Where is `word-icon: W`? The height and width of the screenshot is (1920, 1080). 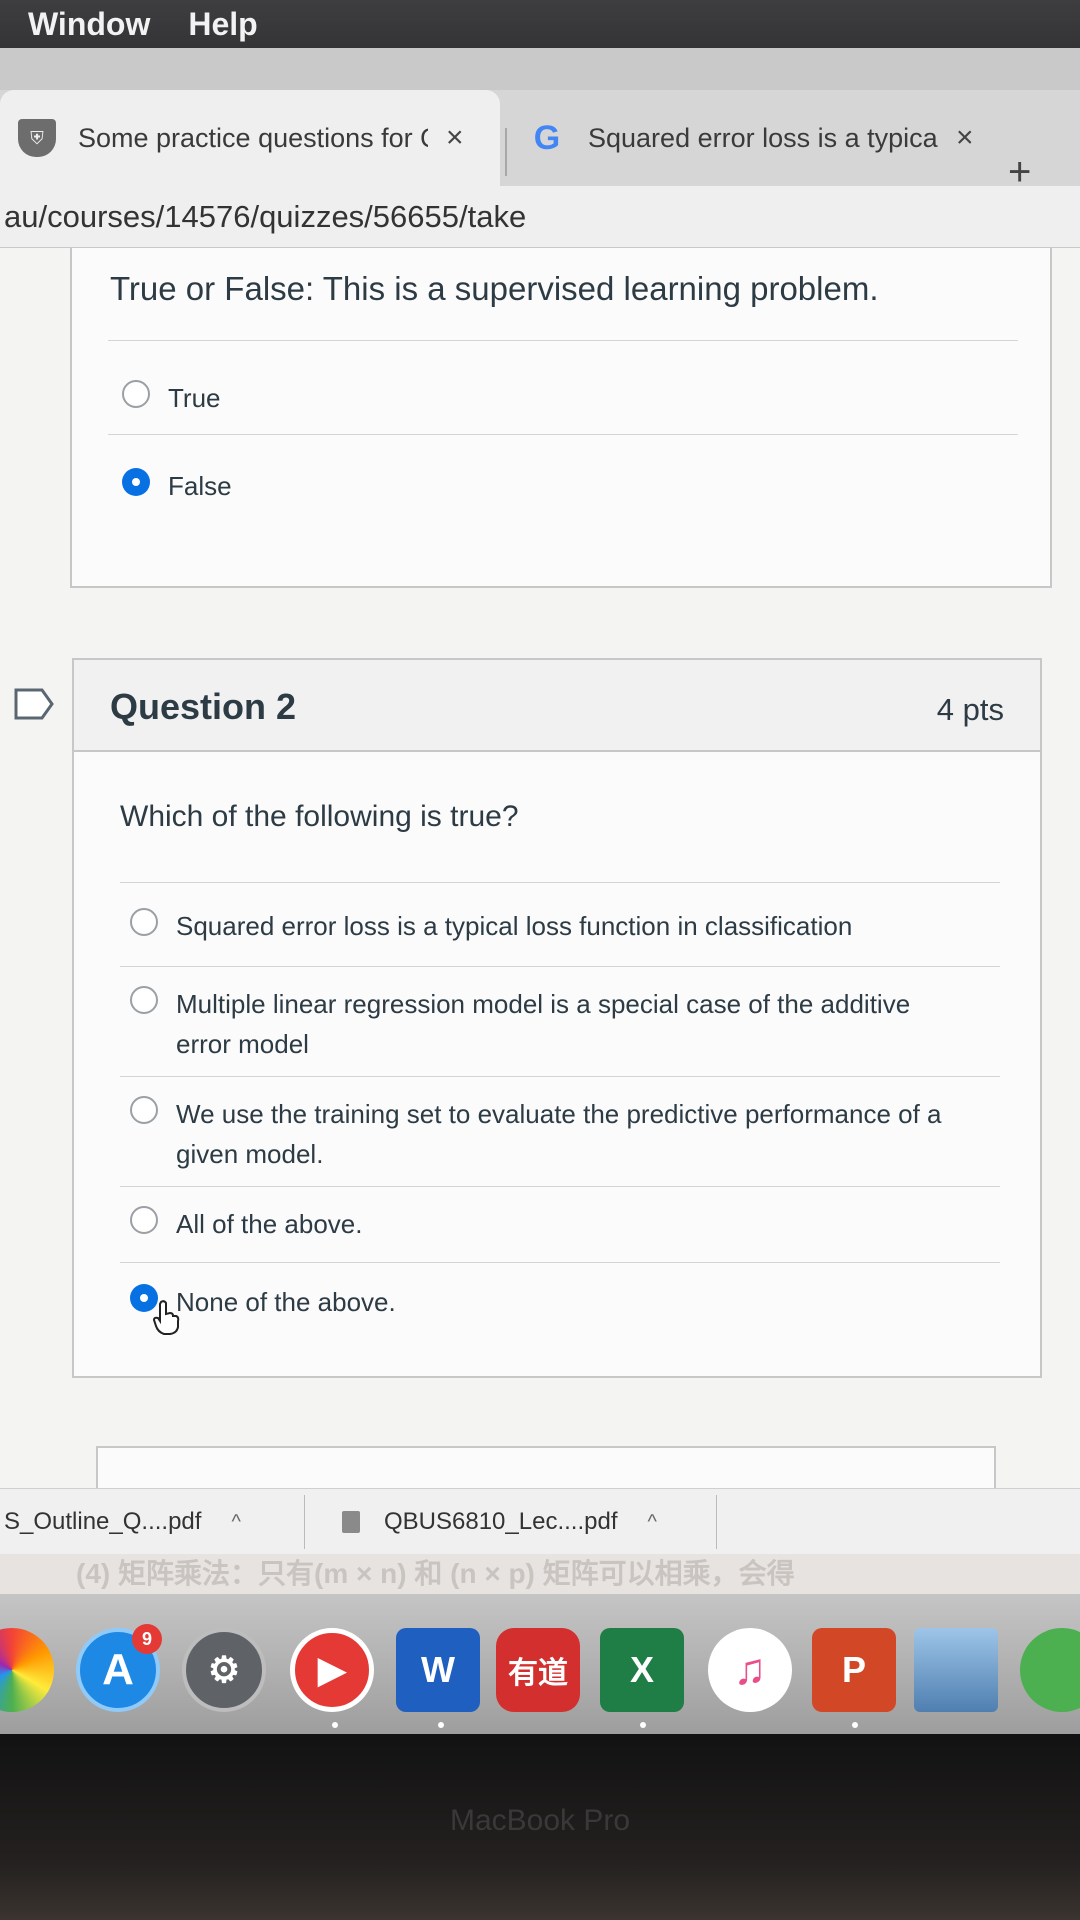 word-icon: W is located at coordinates (438, 1670).